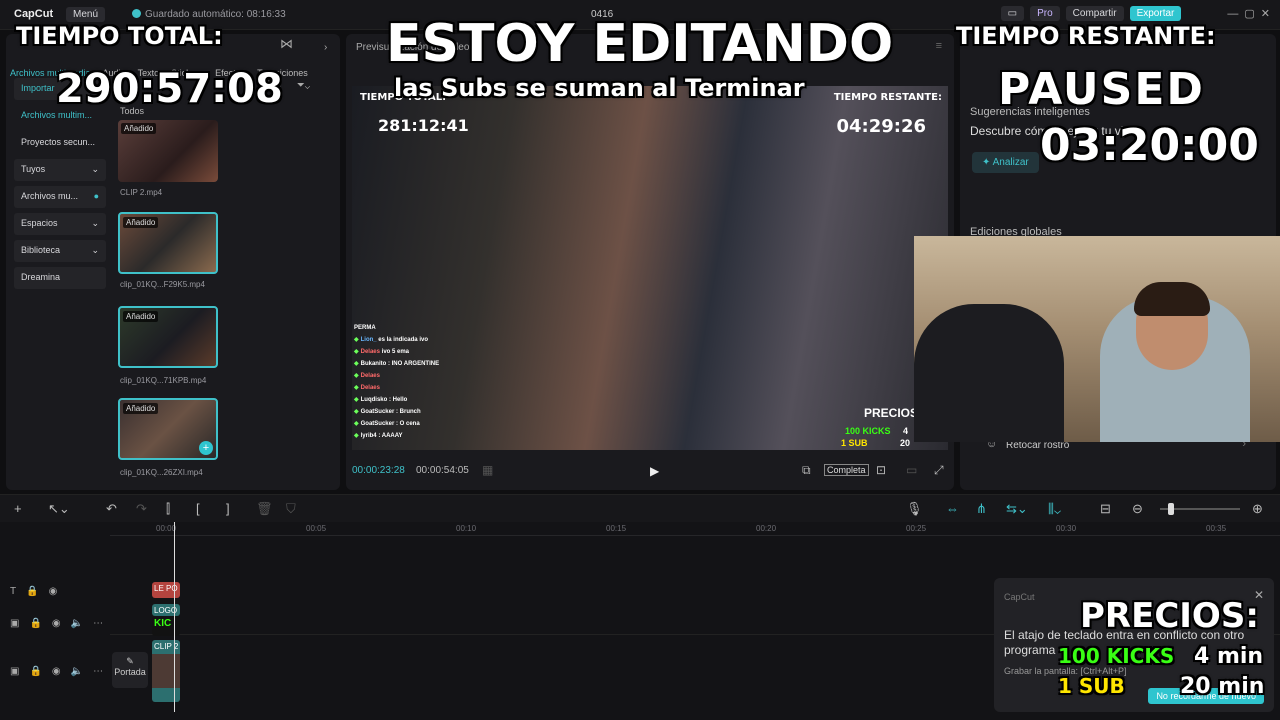 The image size is (1280, 720). What do you see at coordinates (1216, 528) in the screenshot?
I see `ruler-tick: 00:35` at bounding box center [1216, 528].